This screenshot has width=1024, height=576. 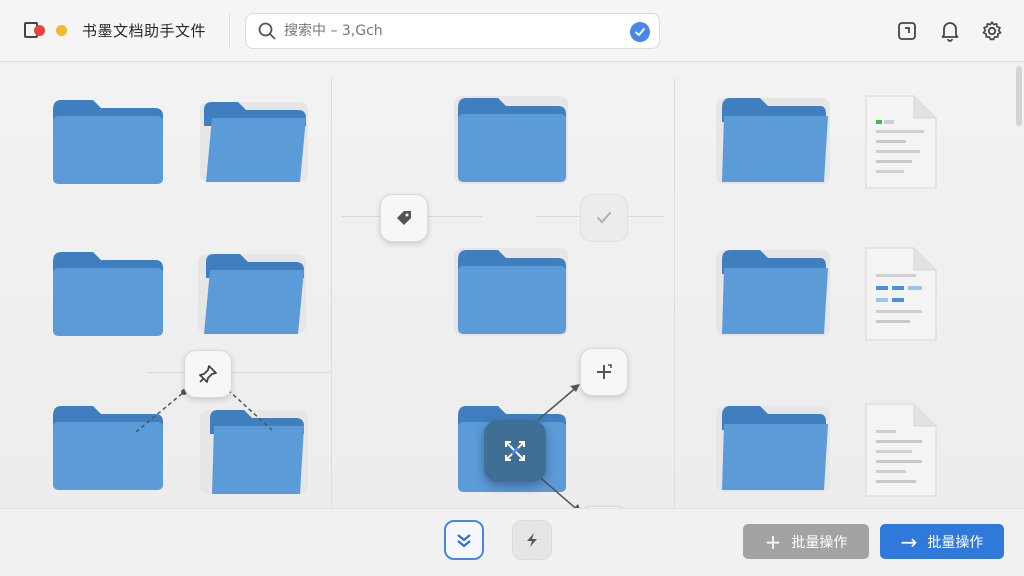 I want to click on move-button, so click(x=604, y=372).